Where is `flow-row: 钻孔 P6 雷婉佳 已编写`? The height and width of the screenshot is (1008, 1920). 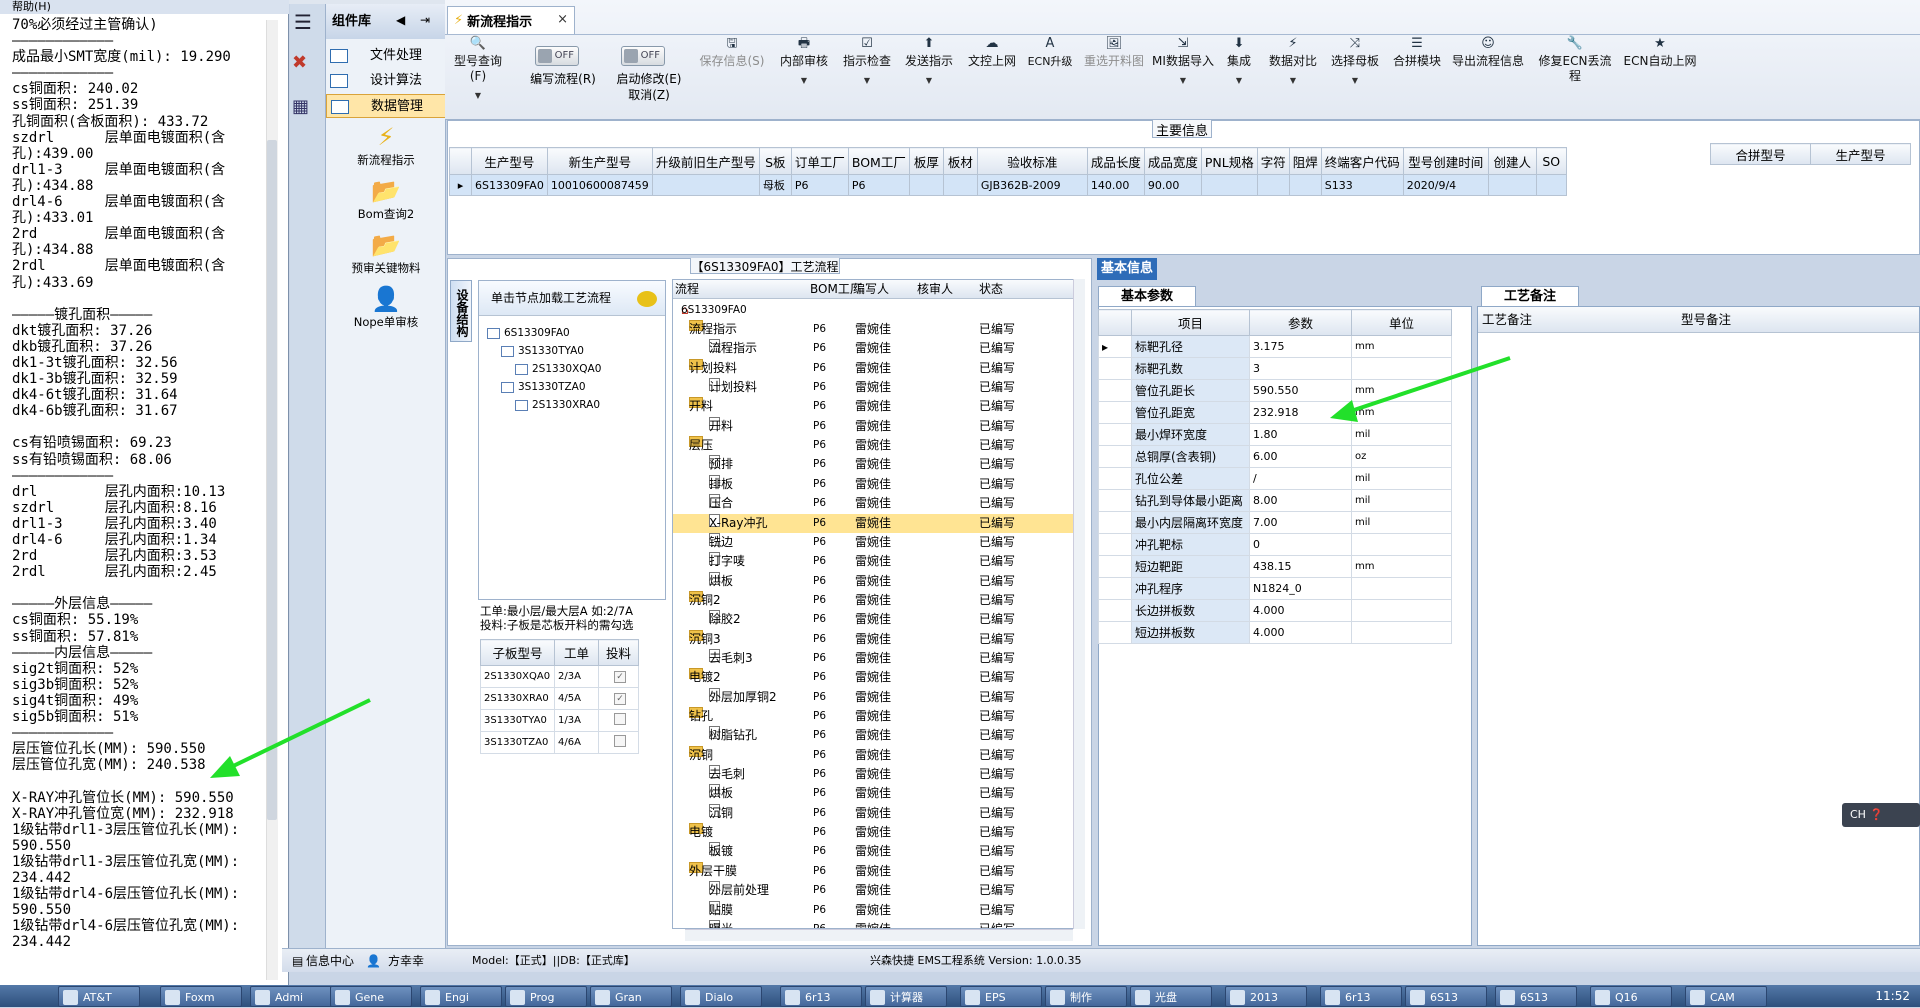
flow-row: 钻孔 P6 雷婉佳 已编写 is located at coordinates (873, 716).